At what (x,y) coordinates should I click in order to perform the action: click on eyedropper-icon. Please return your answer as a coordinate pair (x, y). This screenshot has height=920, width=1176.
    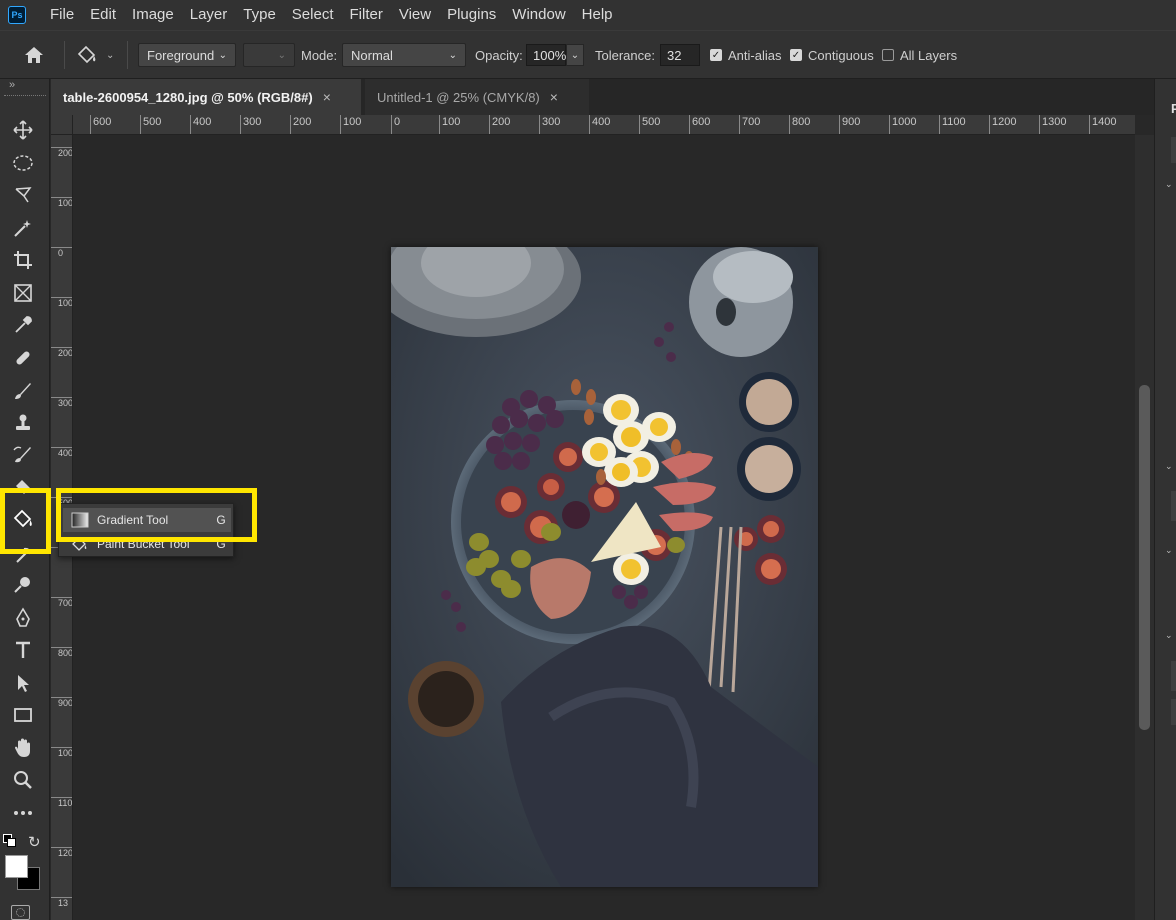
    Looking at the image, I should click on (23, 325).